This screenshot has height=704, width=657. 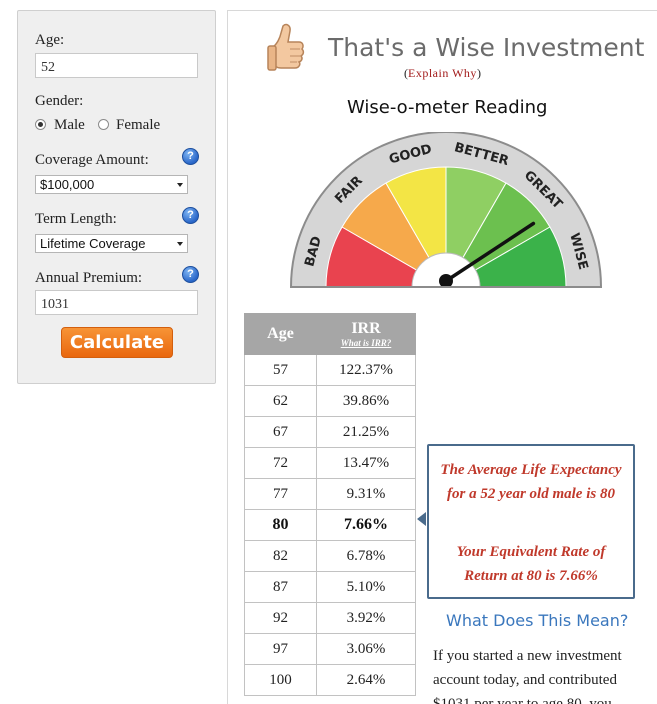 What do you see at coordinates (366, 401) in the screenshot?
I see `irr-cell: 39.86%` at bounding box center [366, 401].